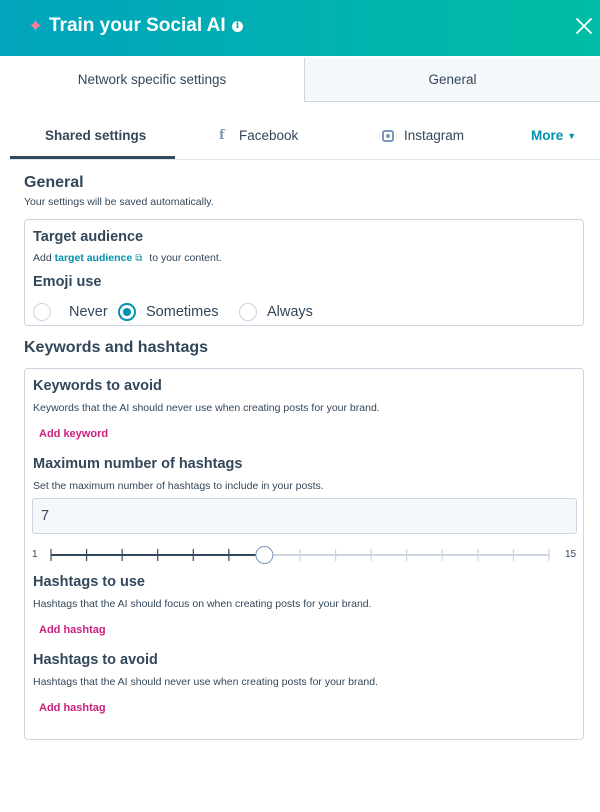 Image resolution: width=600 pixels, height=812 pixels. What do you see at coordinates (116, 347) in the screenshot?
I see `keywords-section-title: Keywords and hashtags` at bounding box center [116, 347].